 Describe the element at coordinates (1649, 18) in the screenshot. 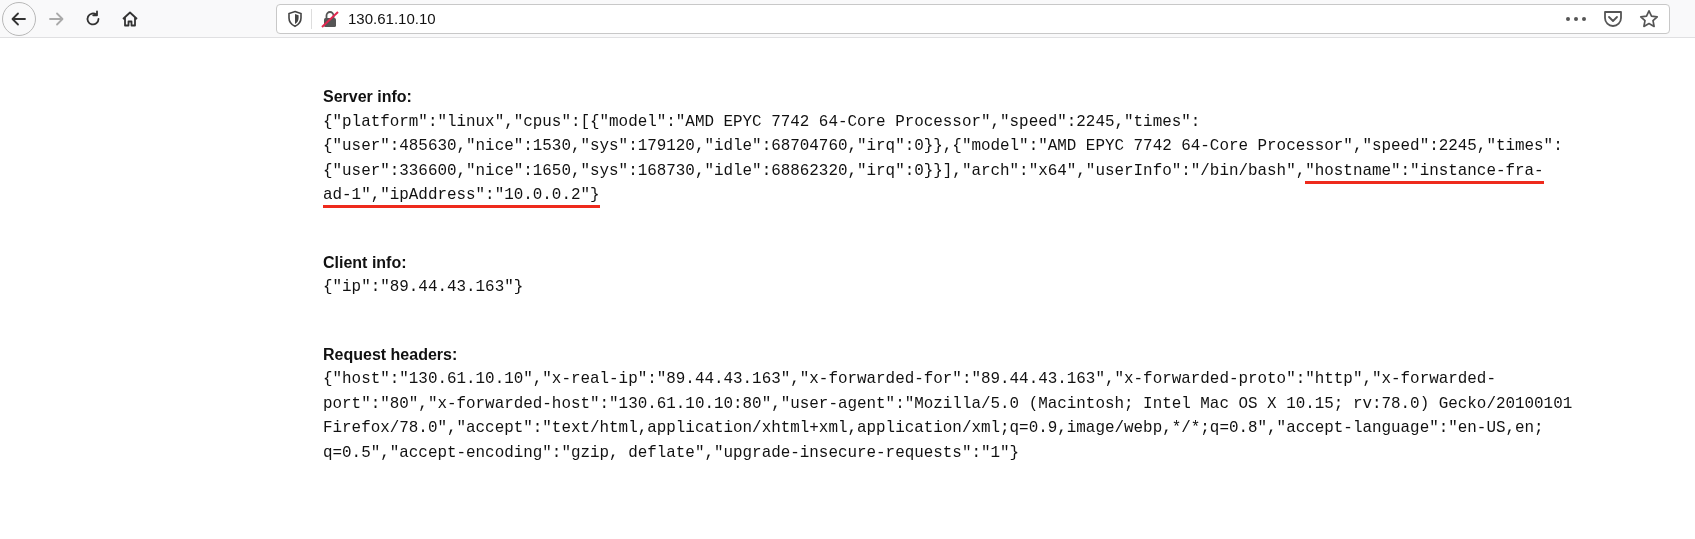

I see `star-icon` at that location.